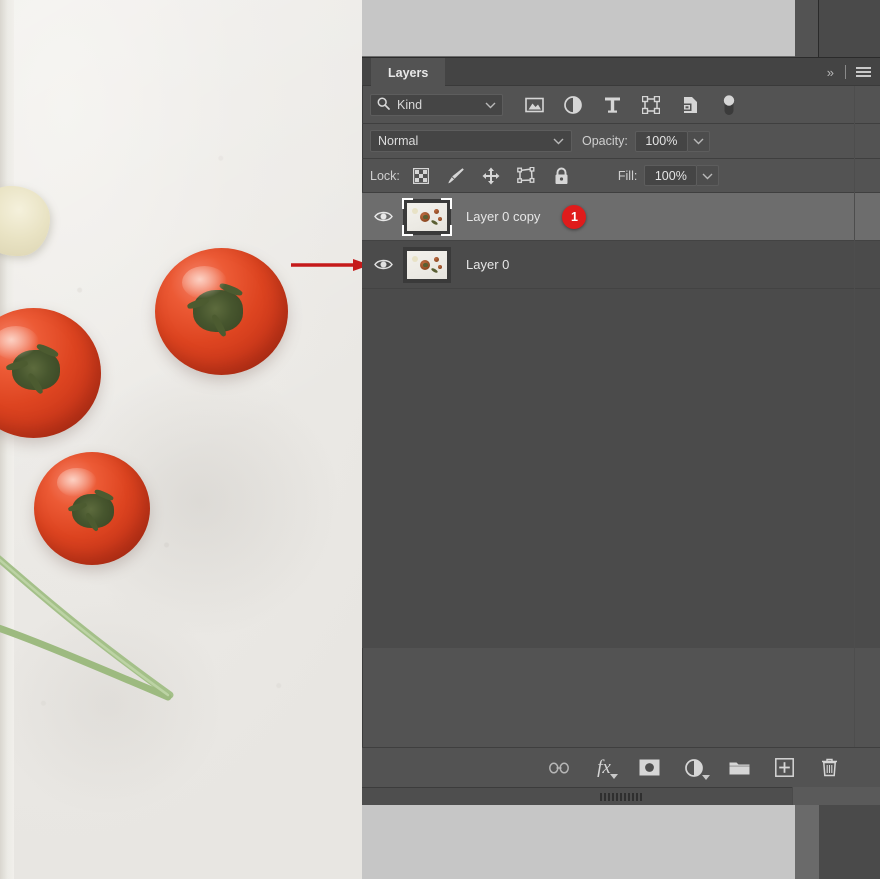 Image resolution: width=880 pixels, height=879 pixels. I want to click on fx-label: fx, so click(604, 767).